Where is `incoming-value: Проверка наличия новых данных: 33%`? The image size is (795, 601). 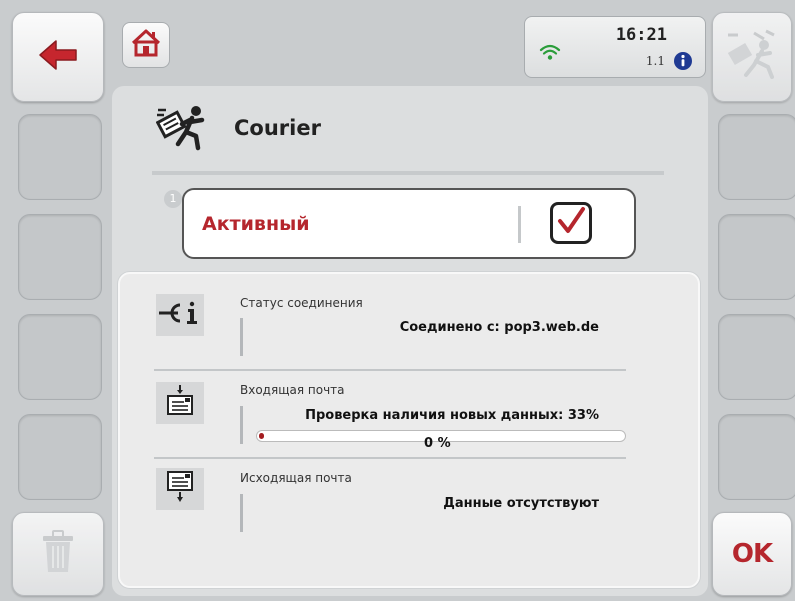 incoming-value: Проверка наличия новых данных: 33% is located at coordinates (452, 415).